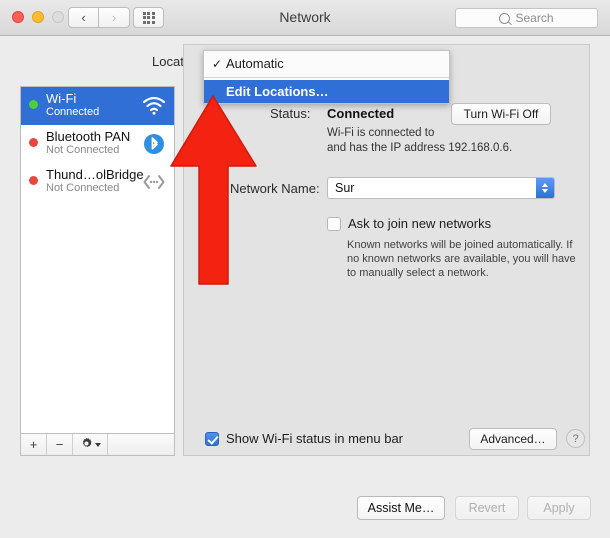 The image size is (610, 538). I want to click on list-item-thunderbolt-bridge: Thund…olBridge Not Connected, so click(97, 182).